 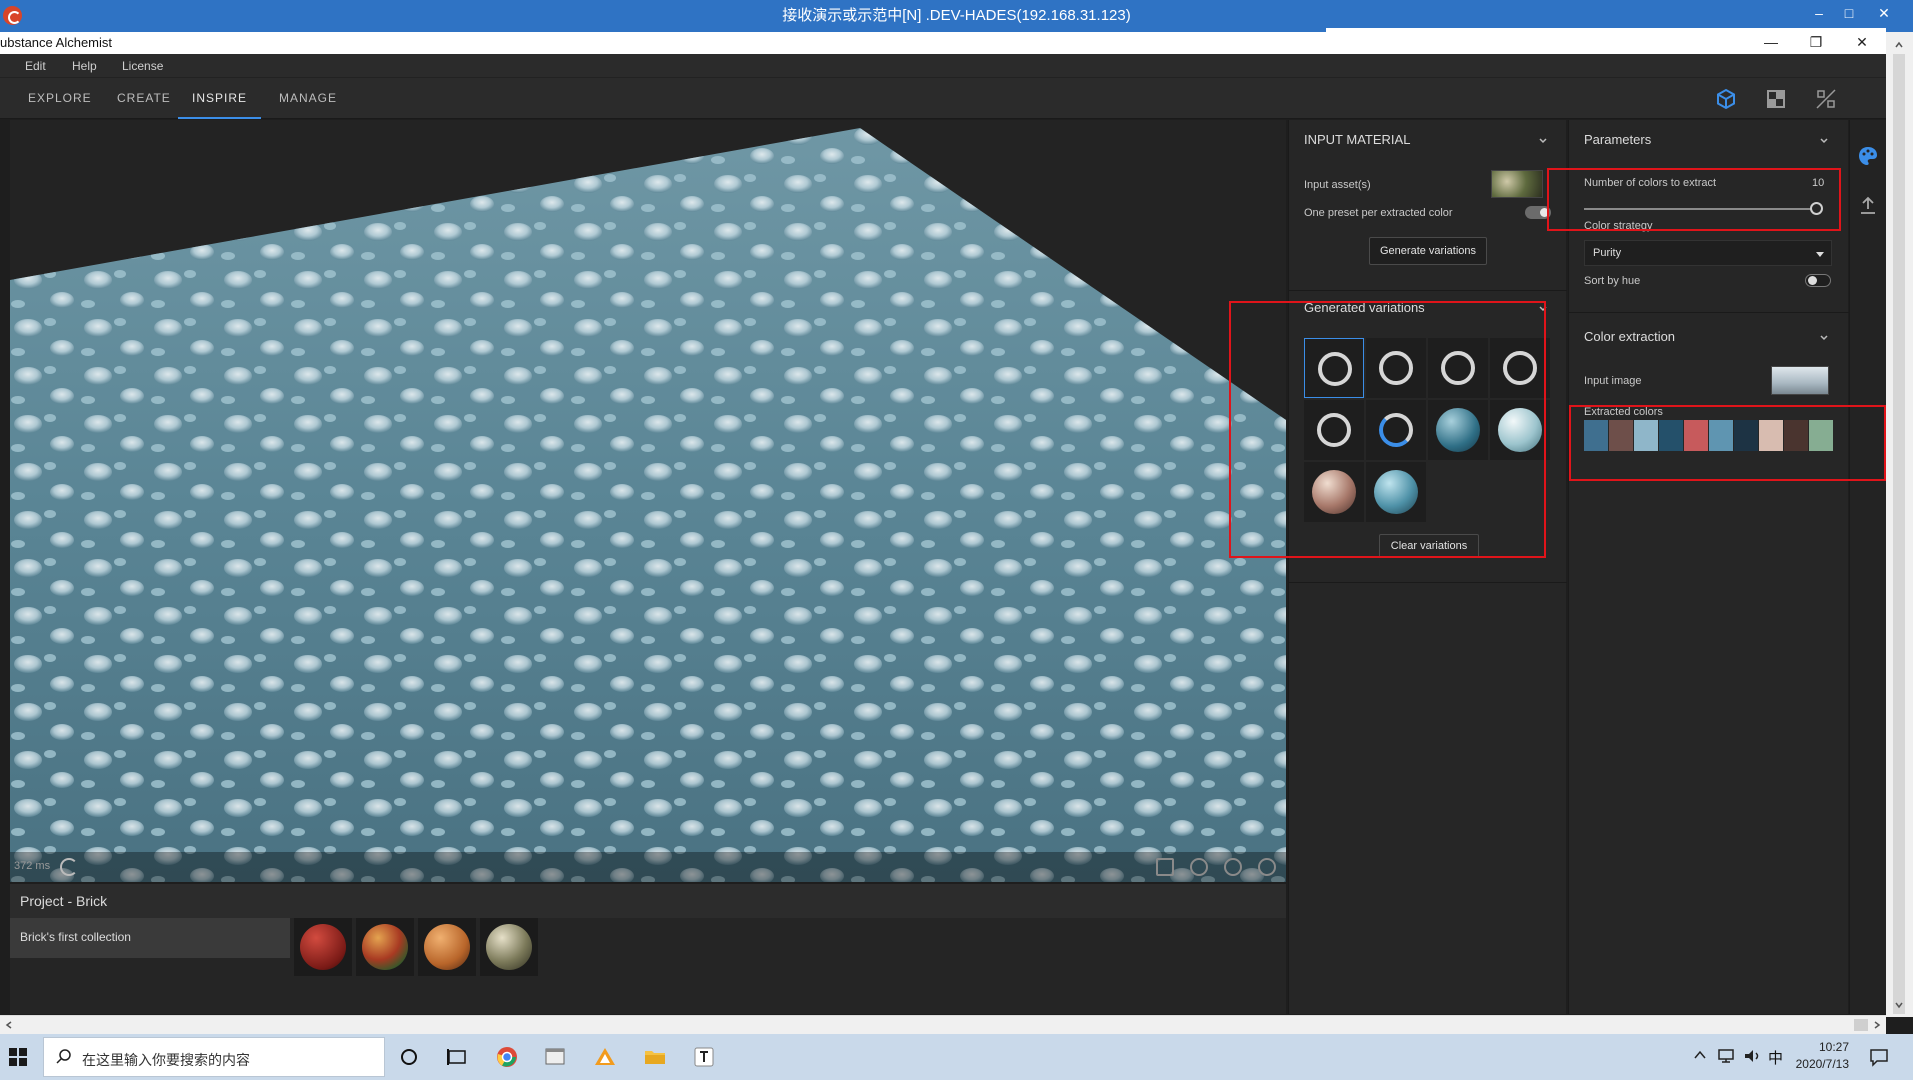 I want to click on input-asset-thumb, so click(x=1517, y=184).